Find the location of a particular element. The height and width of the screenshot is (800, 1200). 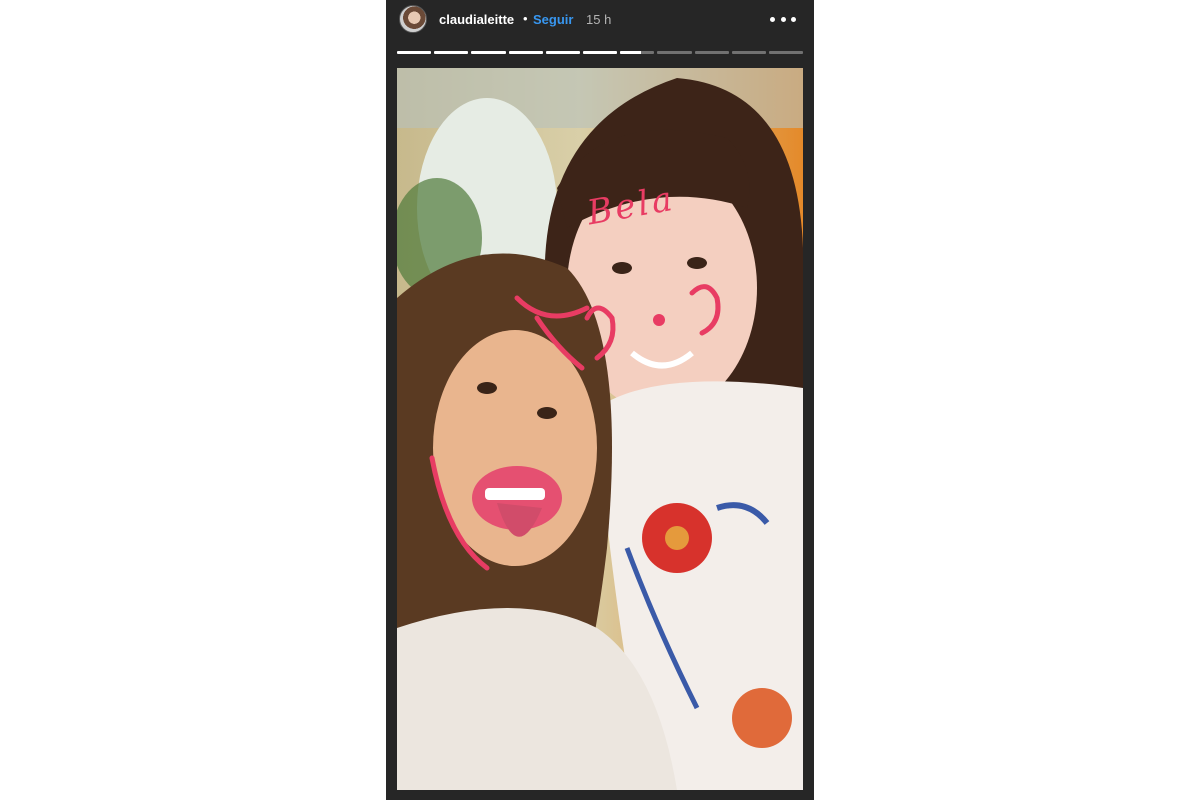

username: claudialeitte is located at coordinates (476, 19).